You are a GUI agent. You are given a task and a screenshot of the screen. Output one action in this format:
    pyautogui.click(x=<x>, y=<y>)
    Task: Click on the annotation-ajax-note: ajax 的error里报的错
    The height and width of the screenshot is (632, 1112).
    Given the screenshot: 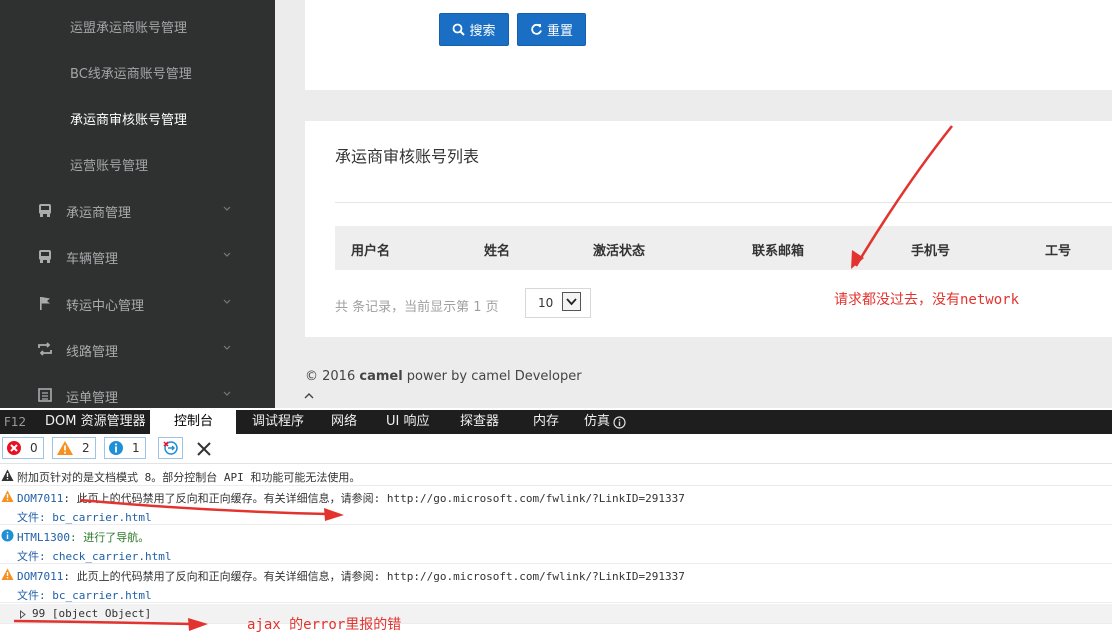 What is the action you would take?
    pyautogui.click(x=324, y=624)
    